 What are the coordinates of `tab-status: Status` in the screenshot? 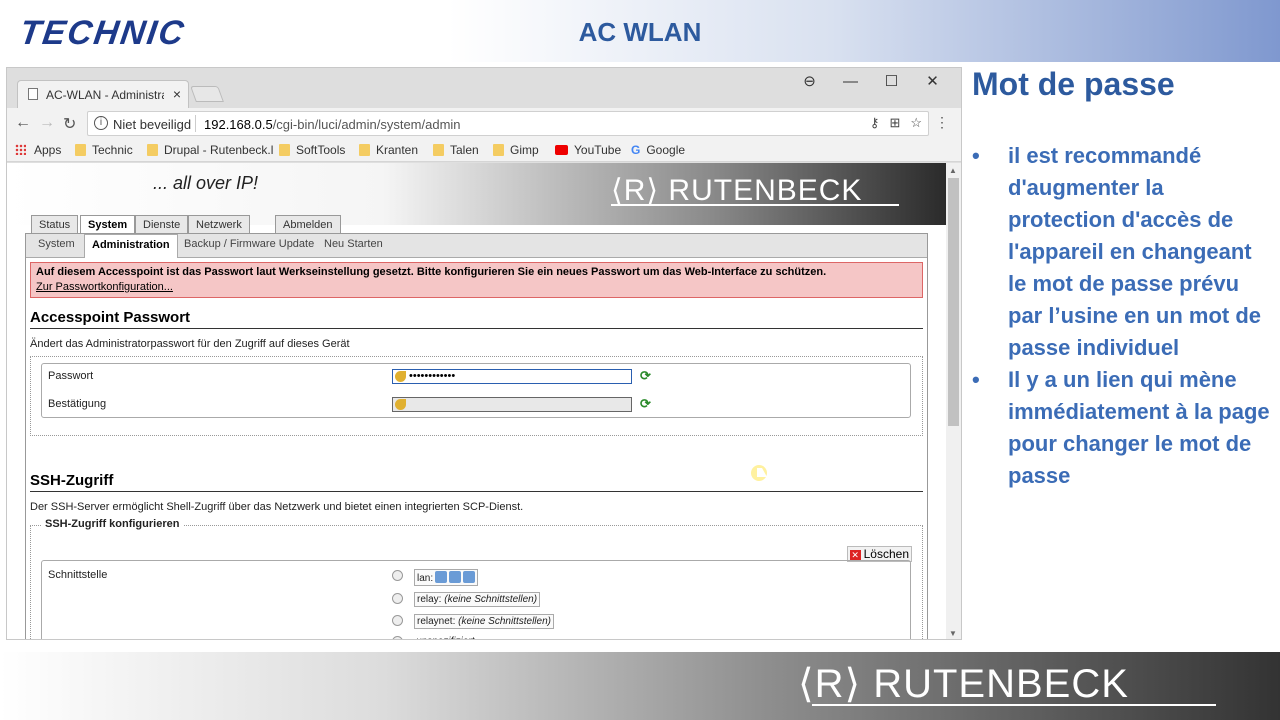 It's located at (55, 225).